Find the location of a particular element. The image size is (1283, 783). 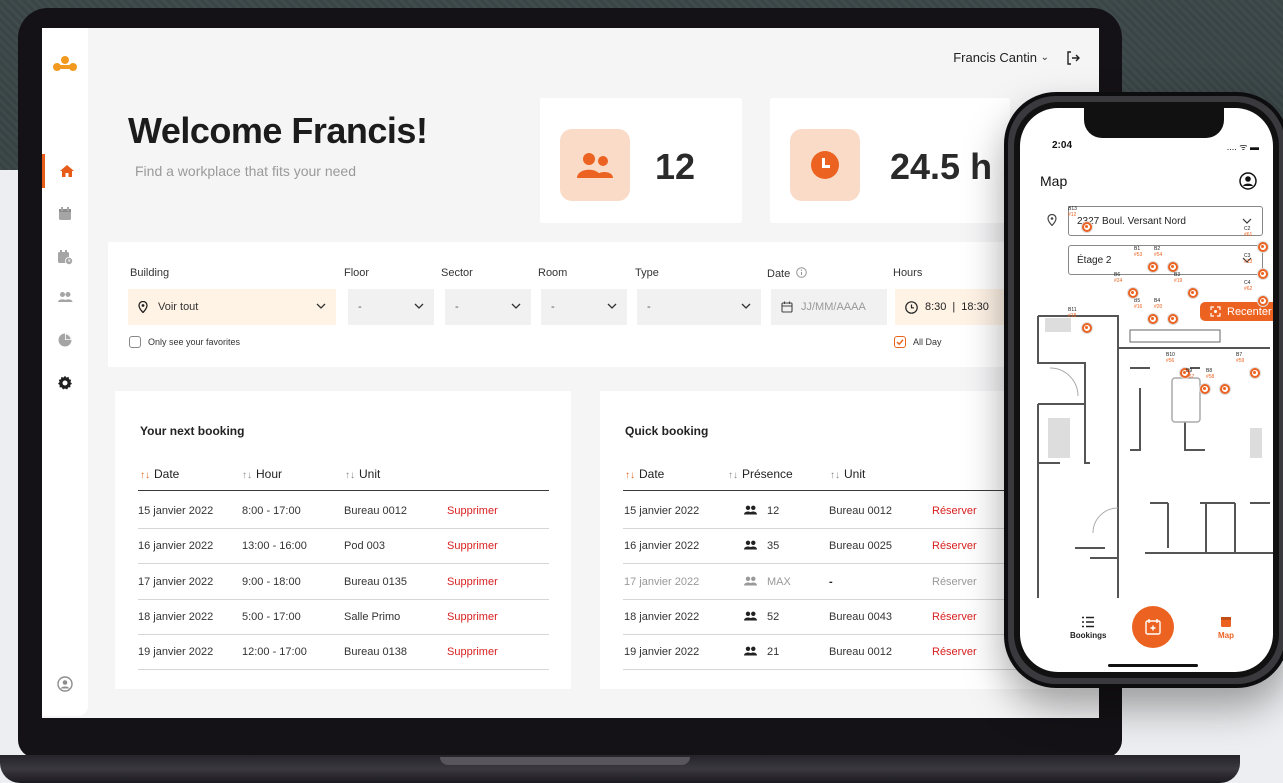

booking-hour: 5:00 - 17:00 is located at coordinates (271, 616).